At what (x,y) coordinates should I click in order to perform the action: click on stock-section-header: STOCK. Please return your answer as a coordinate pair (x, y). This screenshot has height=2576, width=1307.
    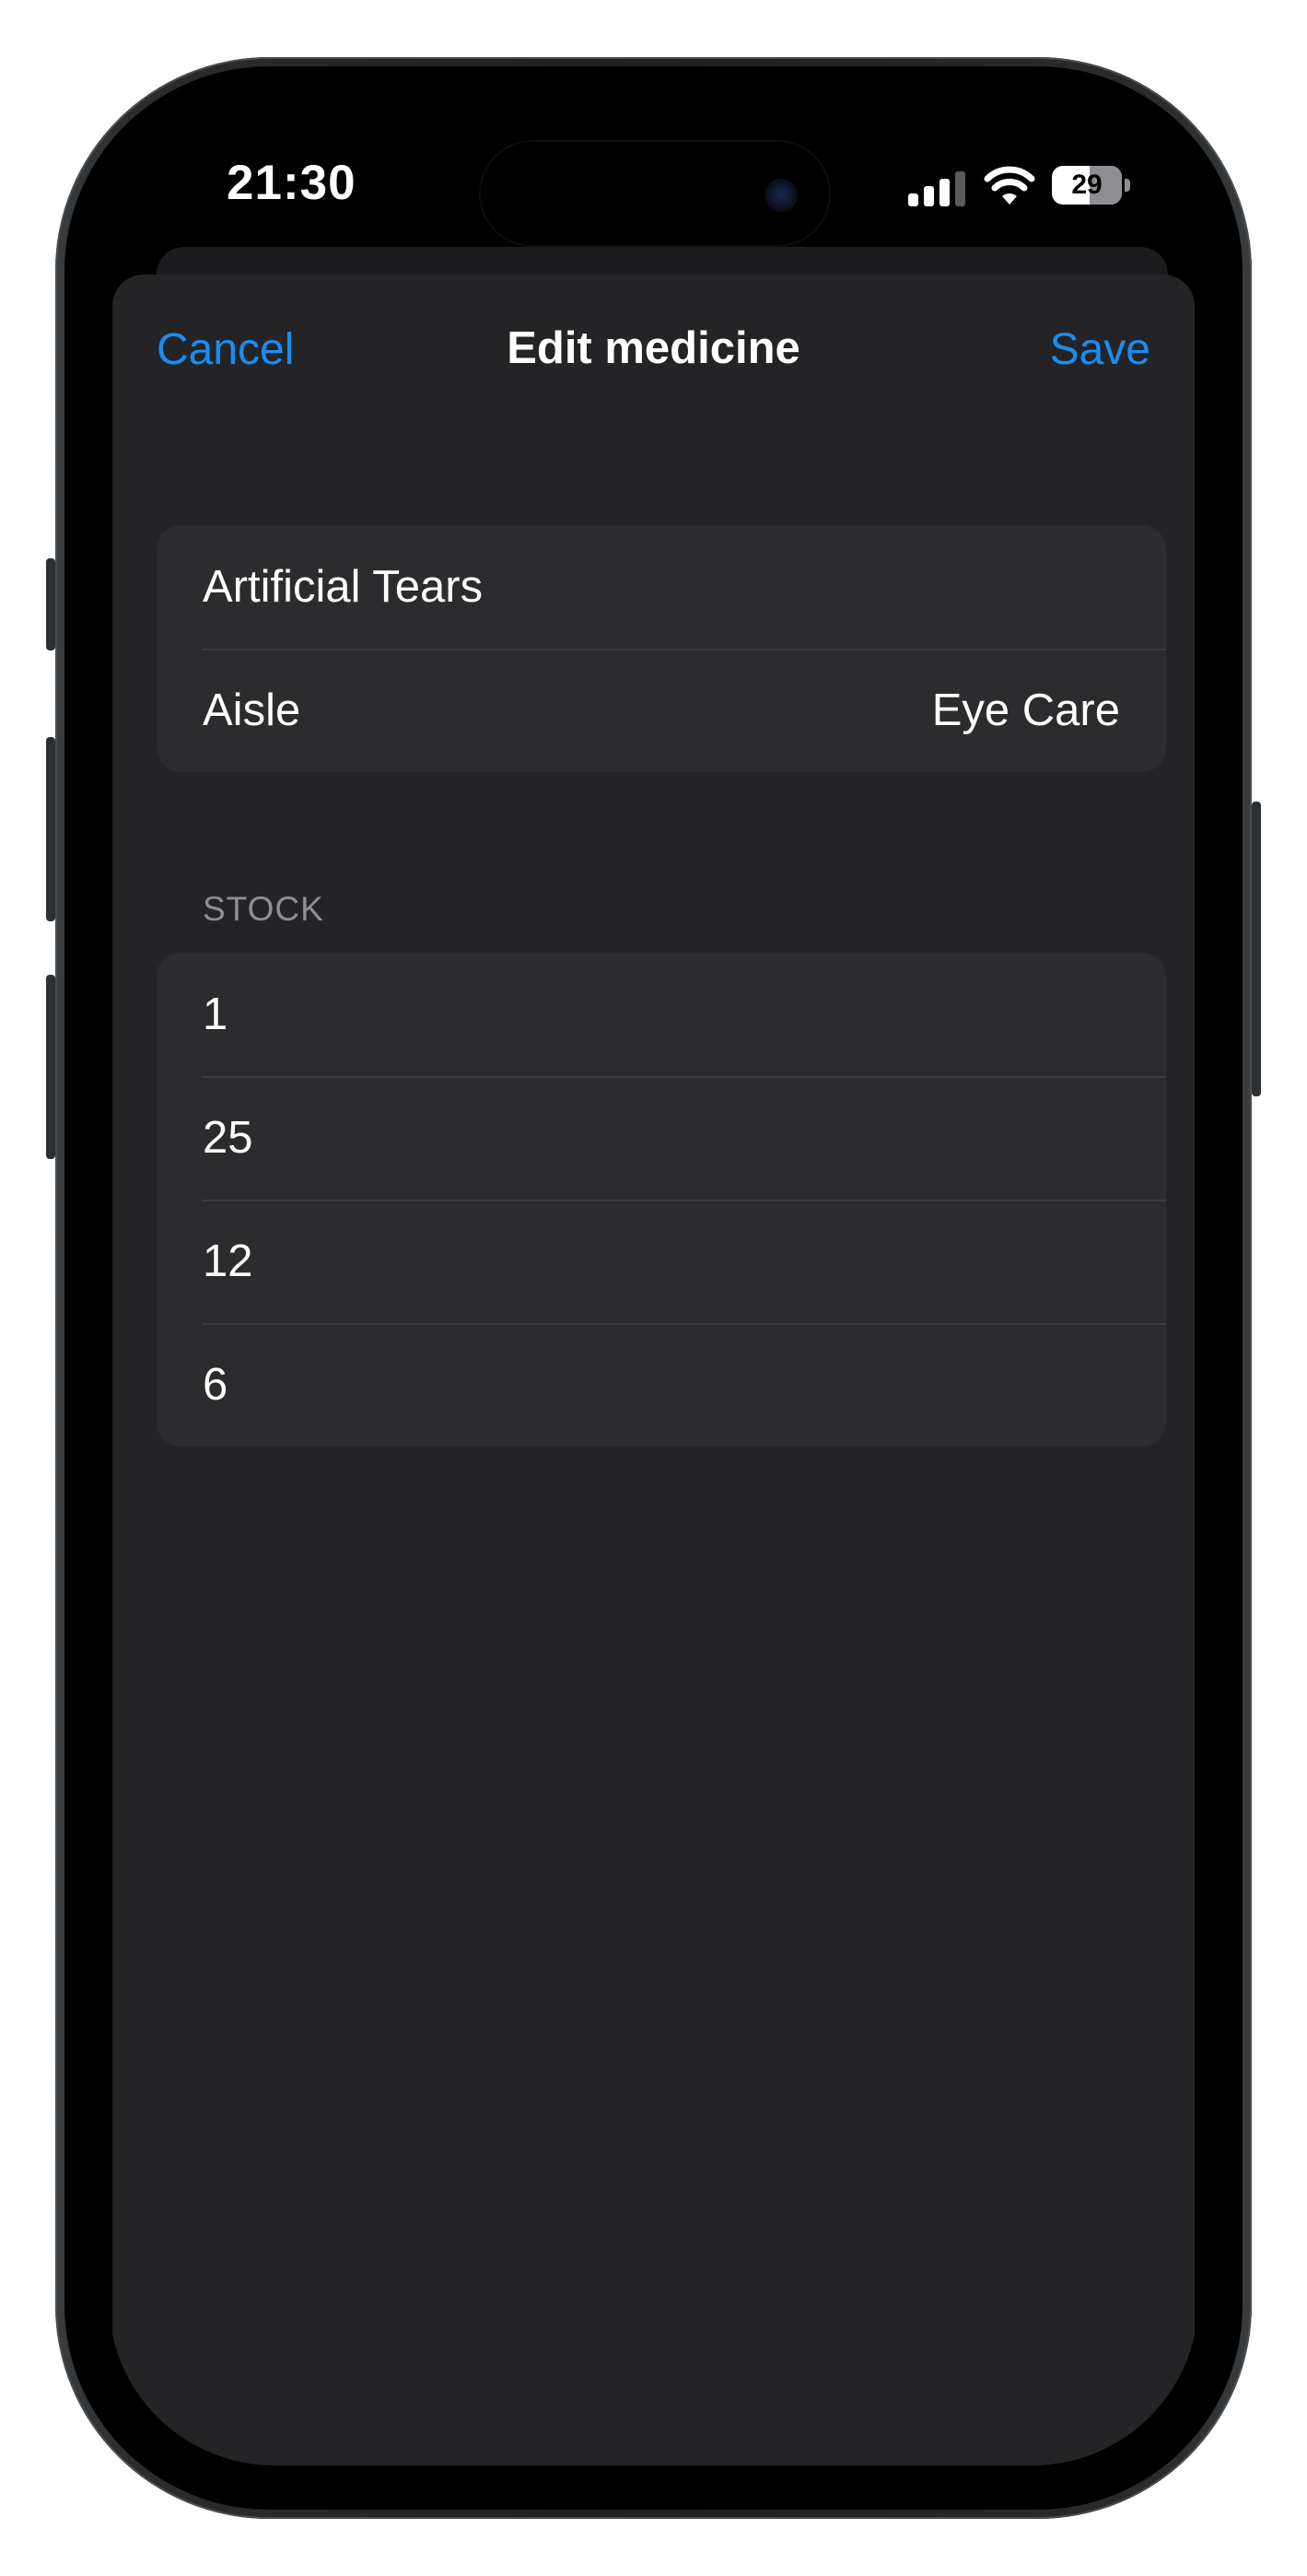
    Looking at the image, I should click on (263, 909).